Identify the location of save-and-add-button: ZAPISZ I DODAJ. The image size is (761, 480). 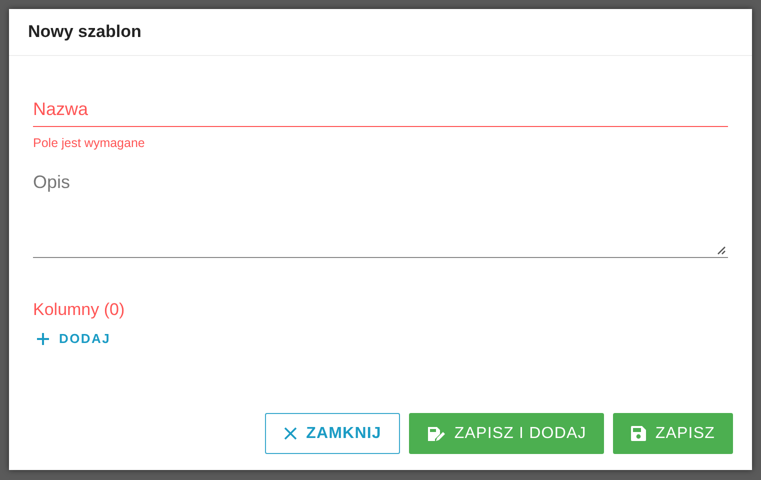
(506, 433).